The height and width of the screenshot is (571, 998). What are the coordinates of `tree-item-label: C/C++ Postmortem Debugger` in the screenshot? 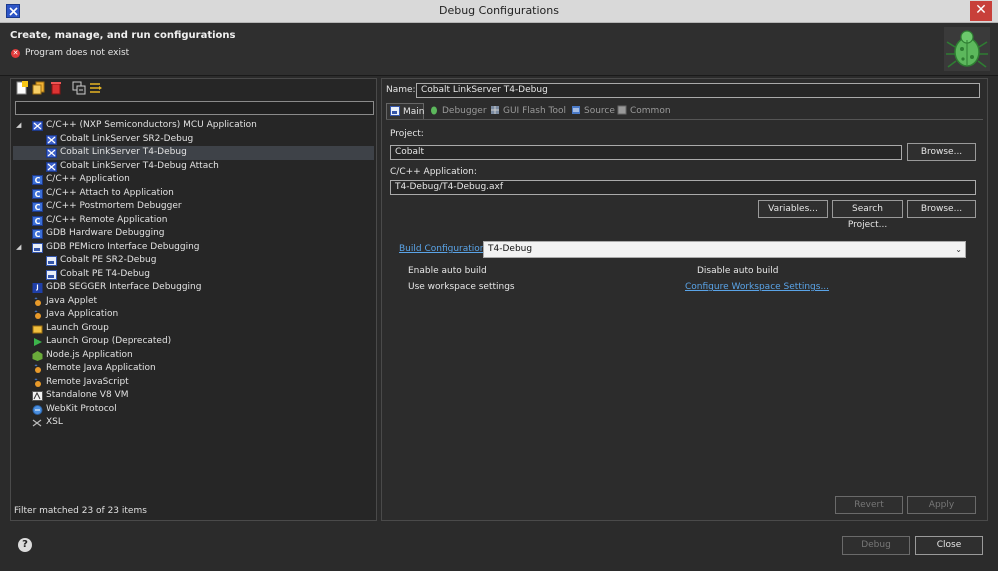 It's located at (114, 206).